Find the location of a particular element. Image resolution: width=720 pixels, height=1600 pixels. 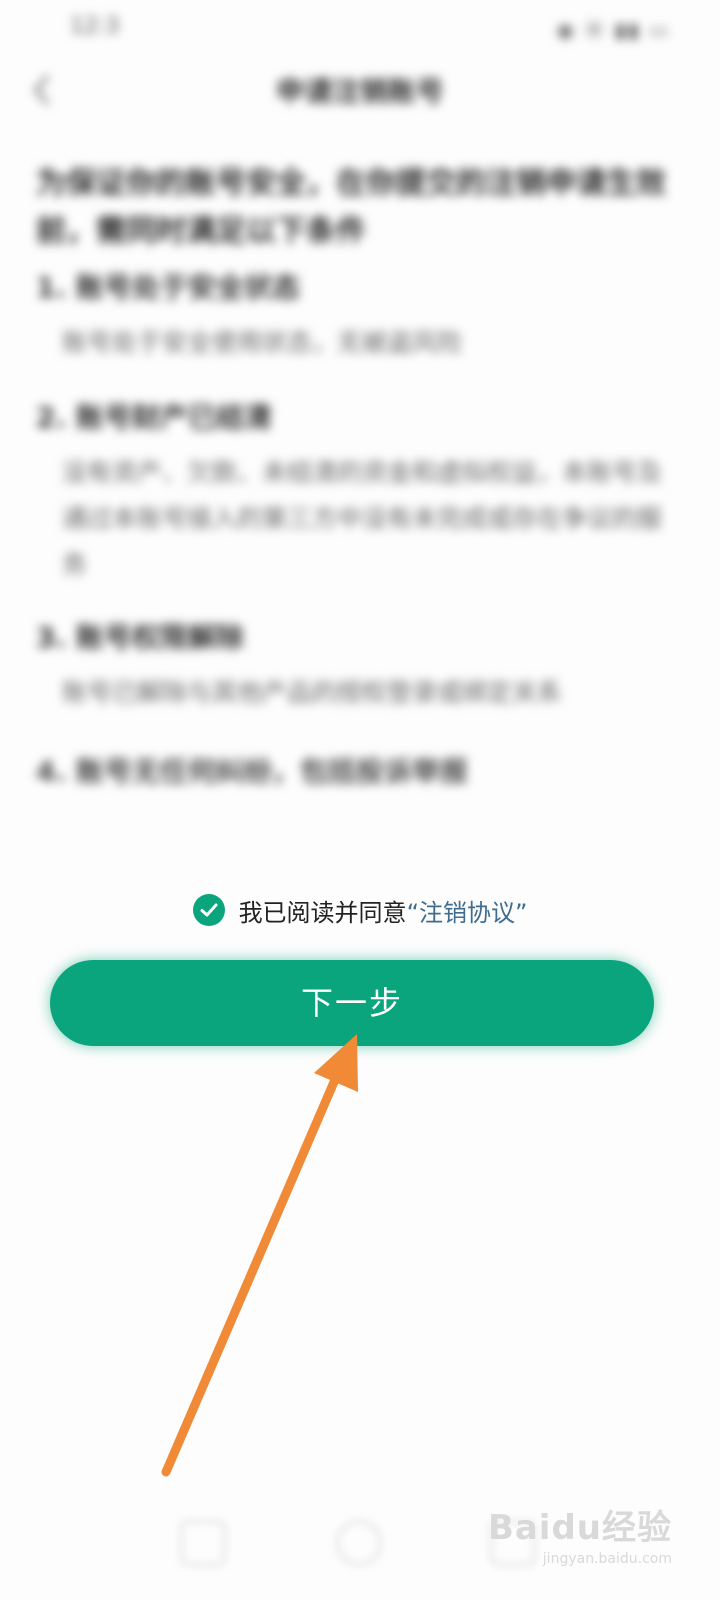

condition-item: 4. 账号无任何纠纷，包括投诉举报 is located at coordinates (356, 772).